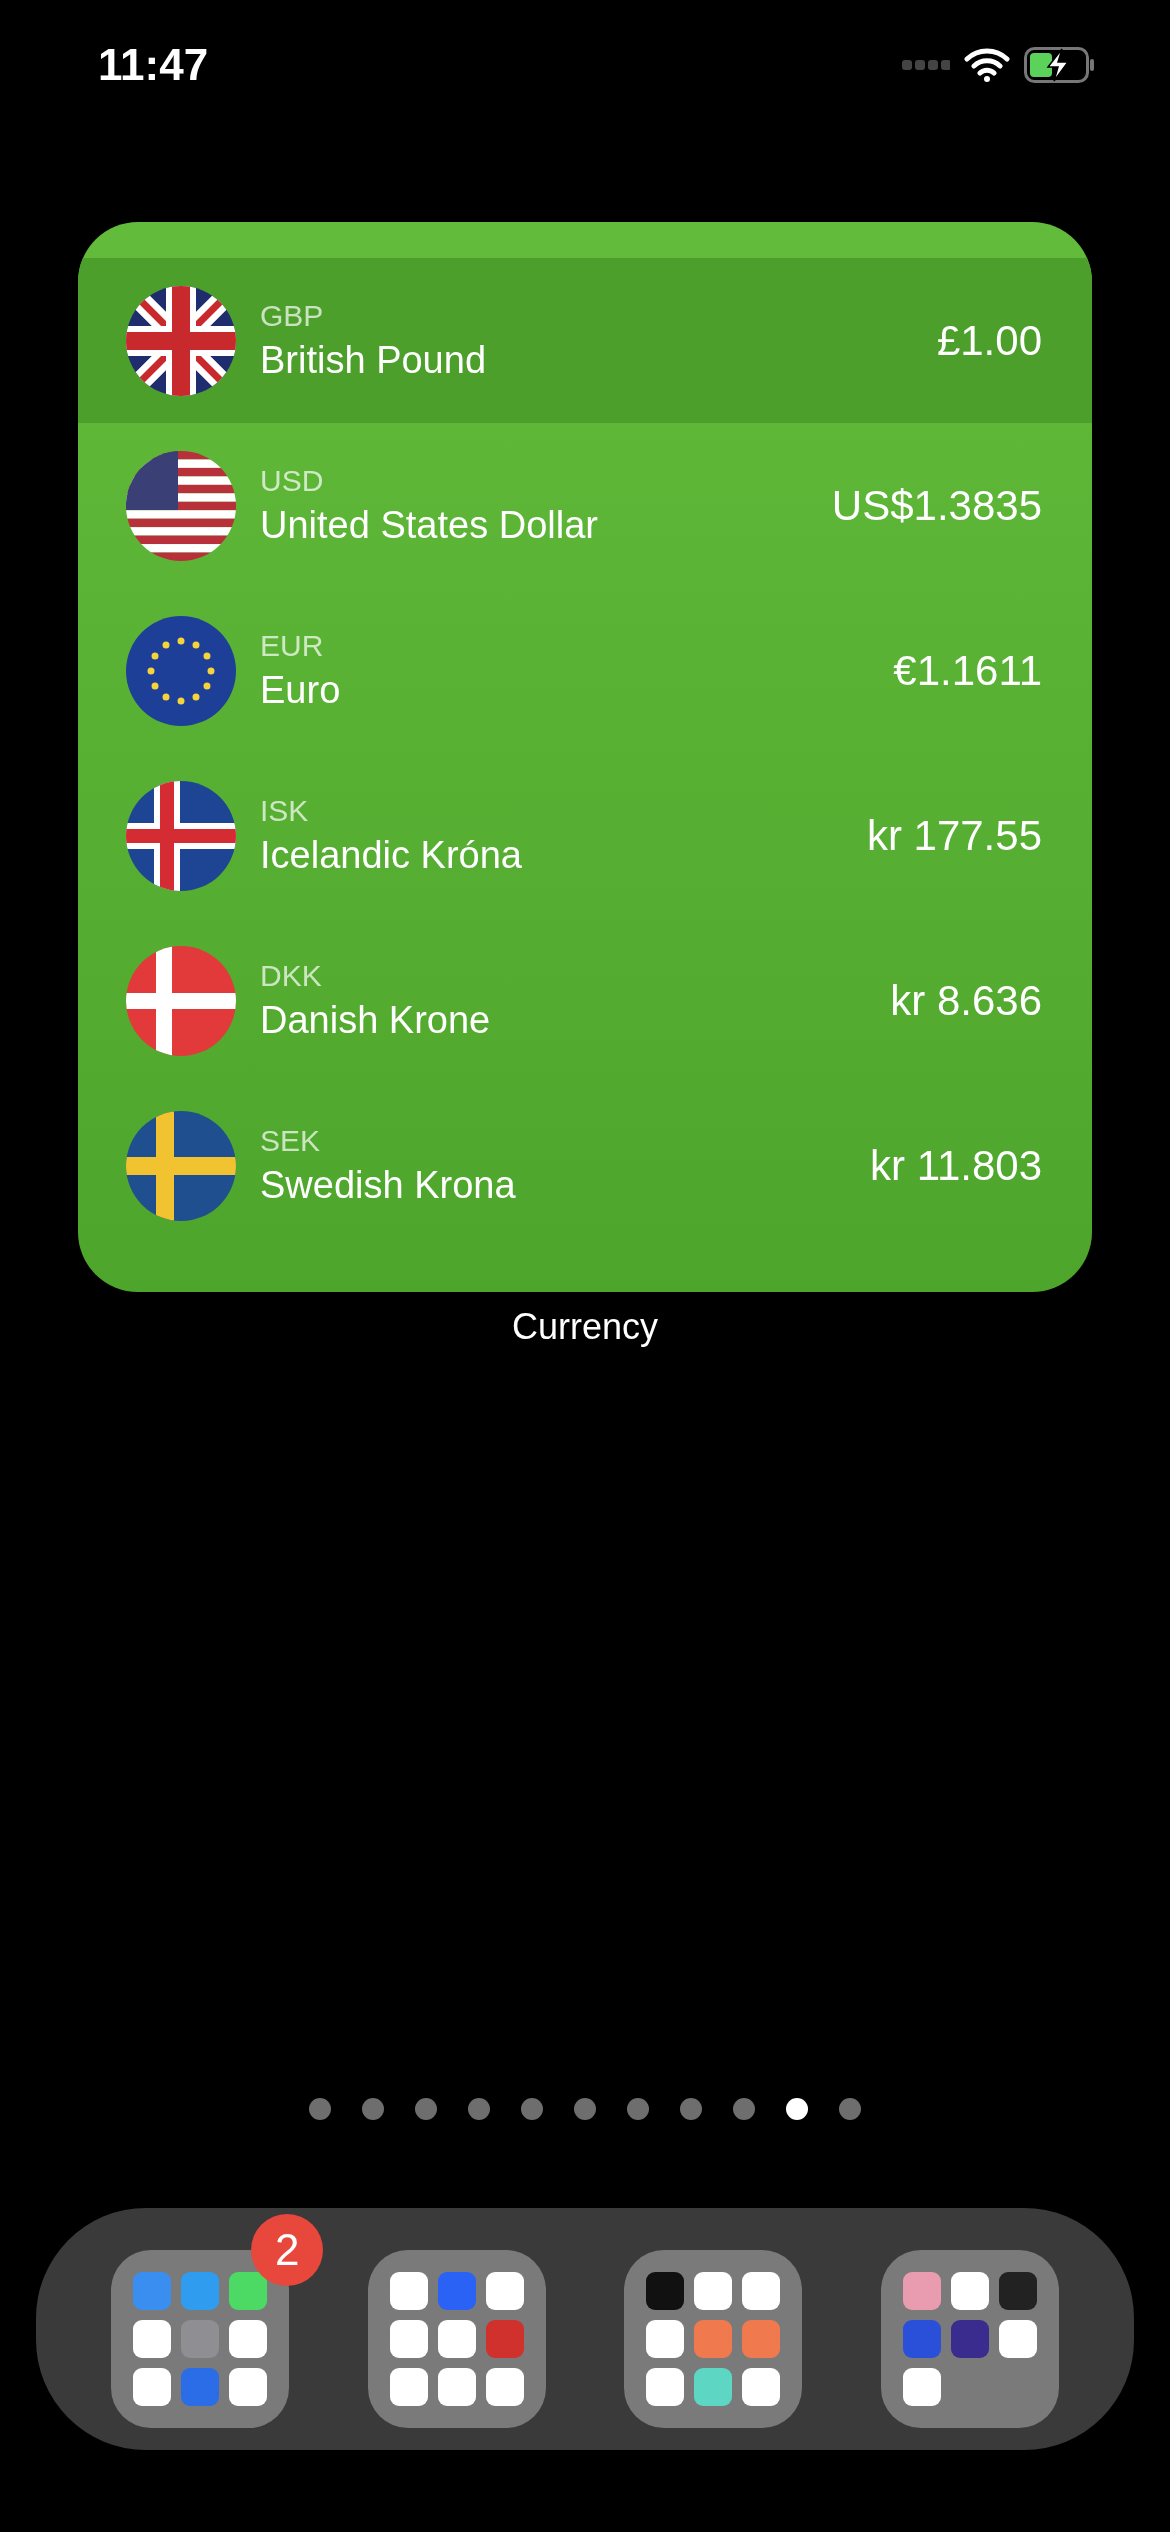 The image size is (1170, 2532). What do you see at coordinates (1059, 65) in the screenshot?
I see `battery-charging-icon` at bounding box center [1059, 65].